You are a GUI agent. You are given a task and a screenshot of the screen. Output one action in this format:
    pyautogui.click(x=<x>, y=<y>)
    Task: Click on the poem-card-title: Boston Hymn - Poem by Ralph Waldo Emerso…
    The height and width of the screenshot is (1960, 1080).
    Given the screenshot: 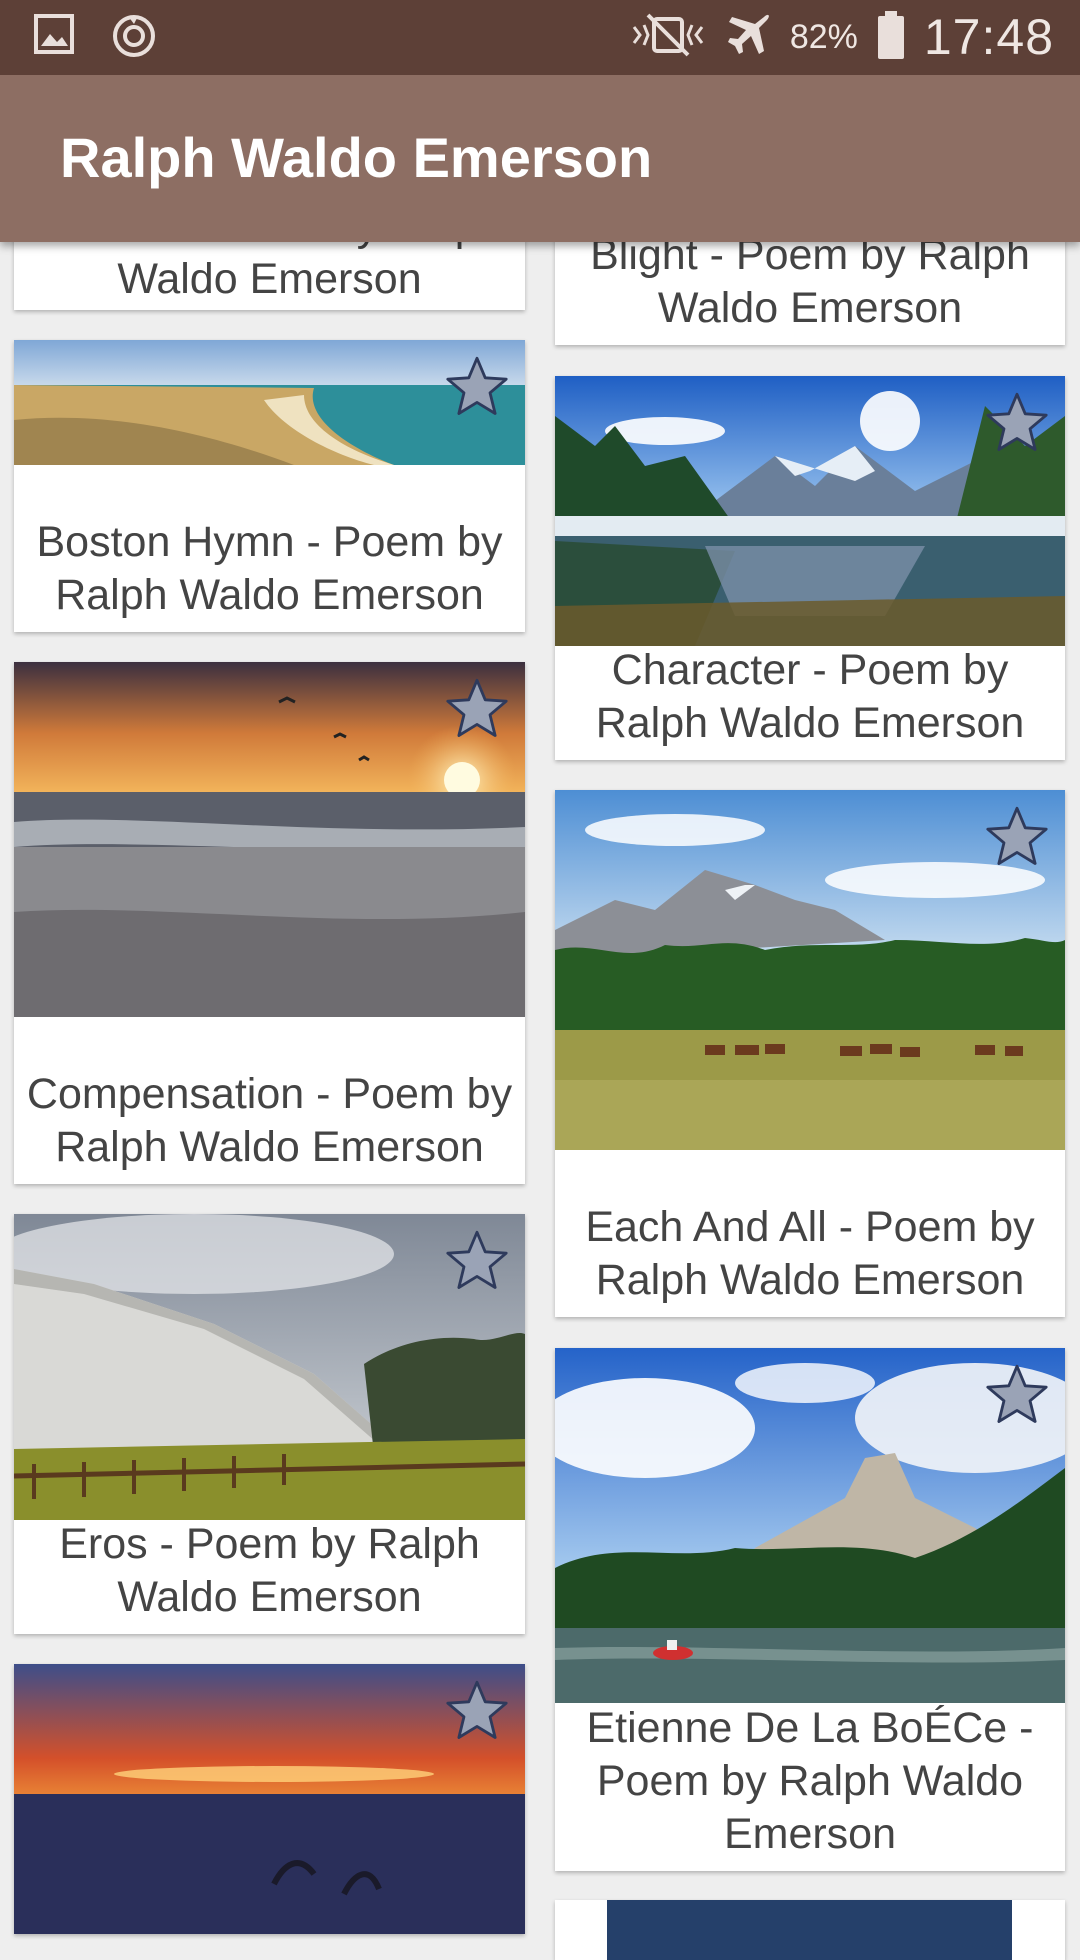 What is the action you would take?
    pyautogui.click(x=269, y=568)
    